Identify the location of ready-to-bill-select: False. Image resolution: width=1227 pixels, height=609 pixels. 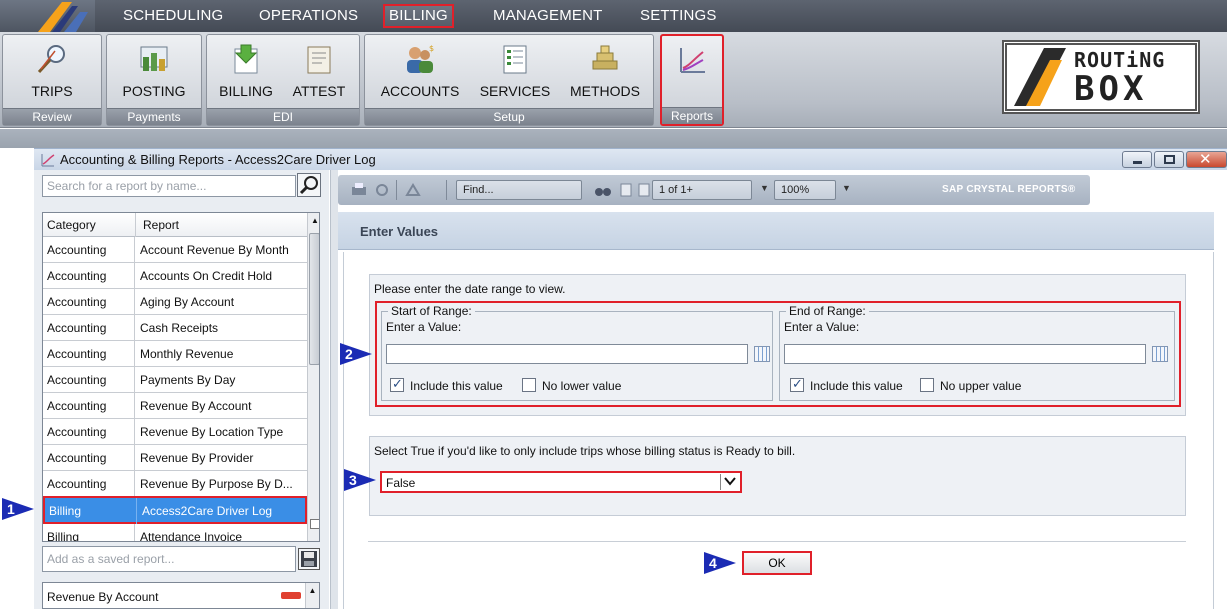
(561, 482).